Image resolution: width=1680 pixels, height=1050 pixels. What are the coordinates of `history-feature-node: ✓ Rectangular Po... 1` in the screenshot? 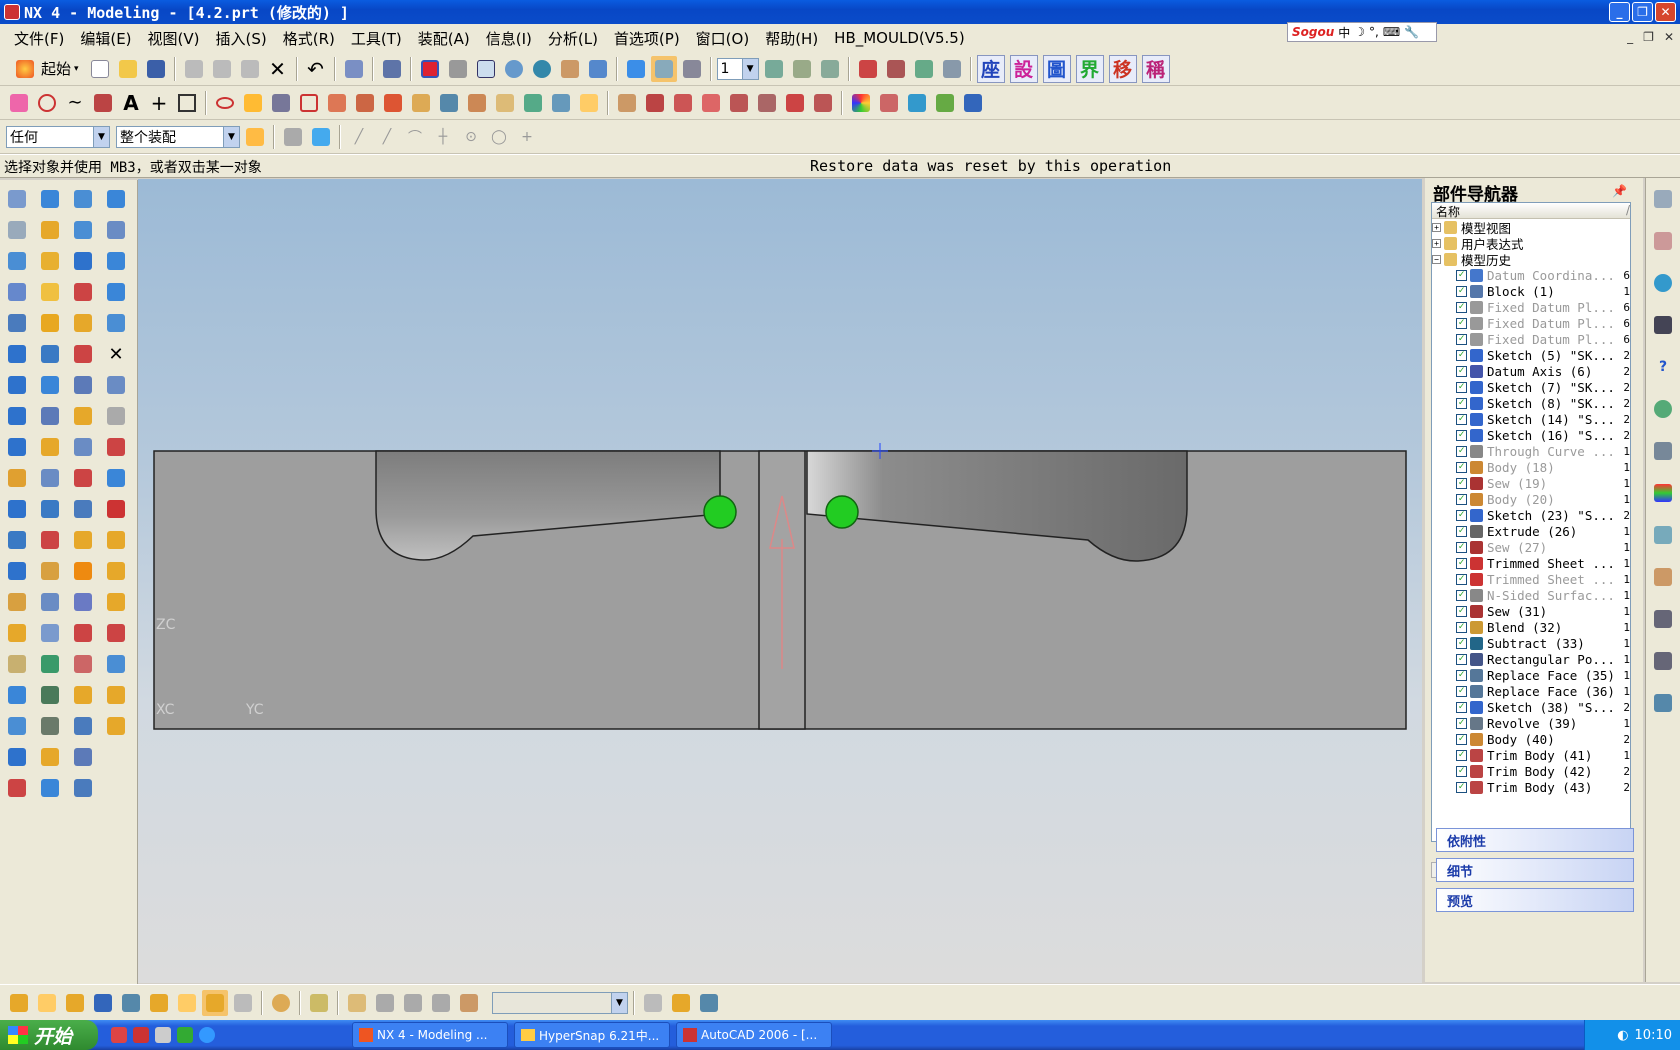 It's located at (1543, 659).